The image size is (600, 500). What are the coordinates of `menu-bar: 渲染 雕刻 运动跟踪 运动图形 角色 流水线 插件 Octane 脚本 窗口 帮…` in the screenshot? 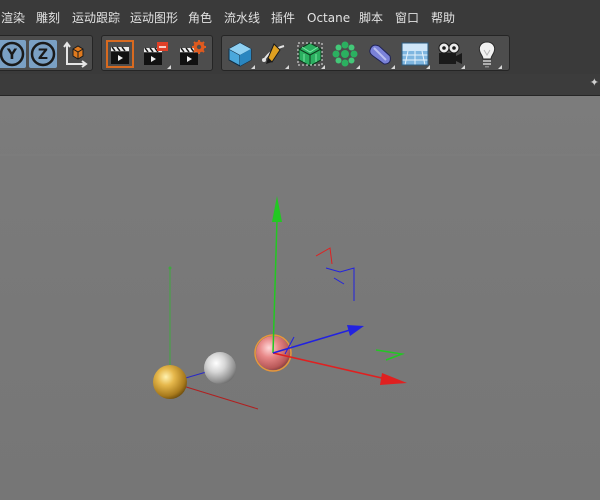 It's located at (300, 17).